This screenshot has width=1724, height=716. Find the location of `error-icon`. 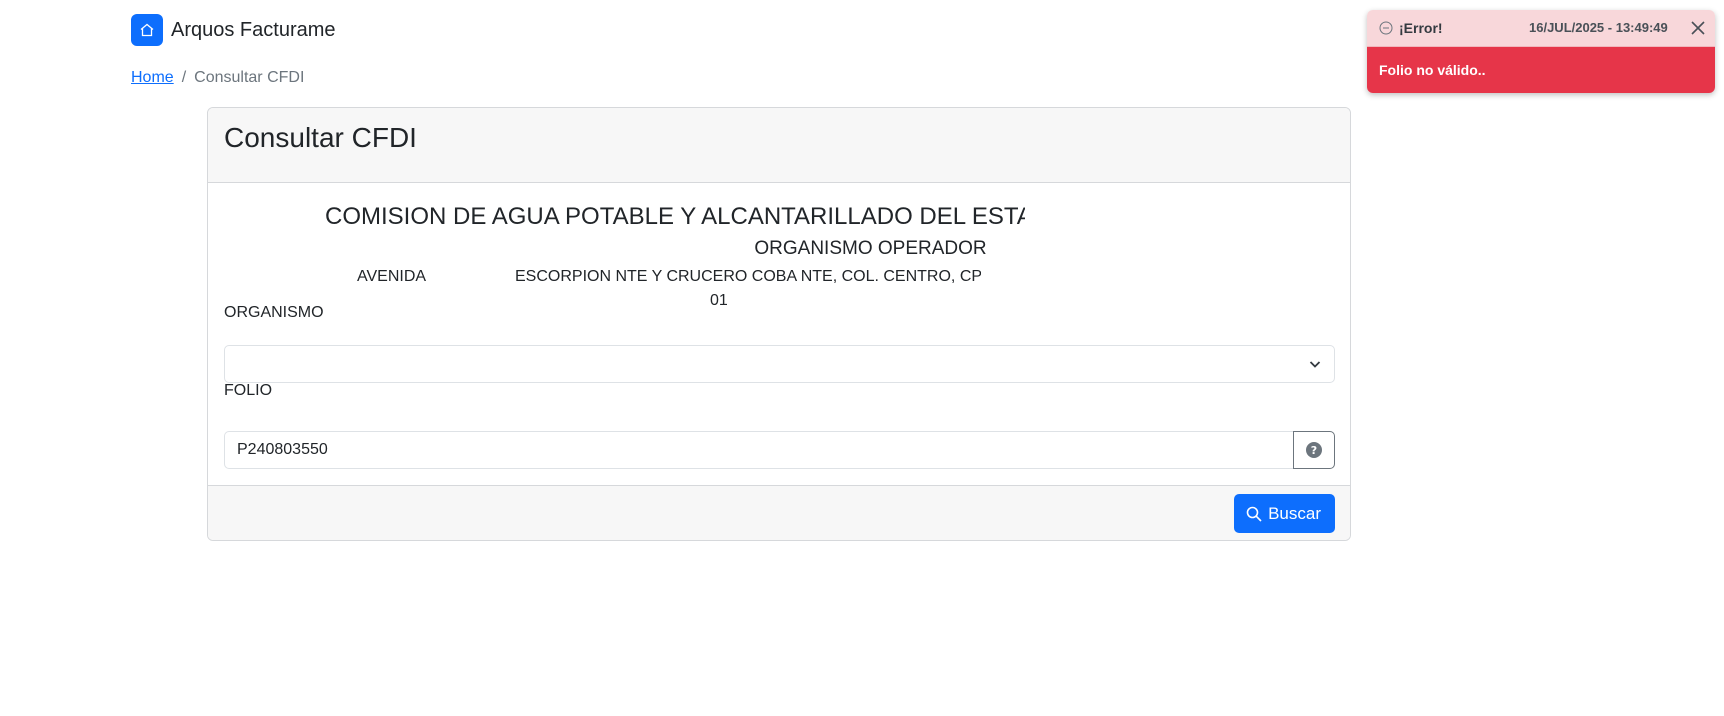

error-icon is located at coordinates (1386, 28).